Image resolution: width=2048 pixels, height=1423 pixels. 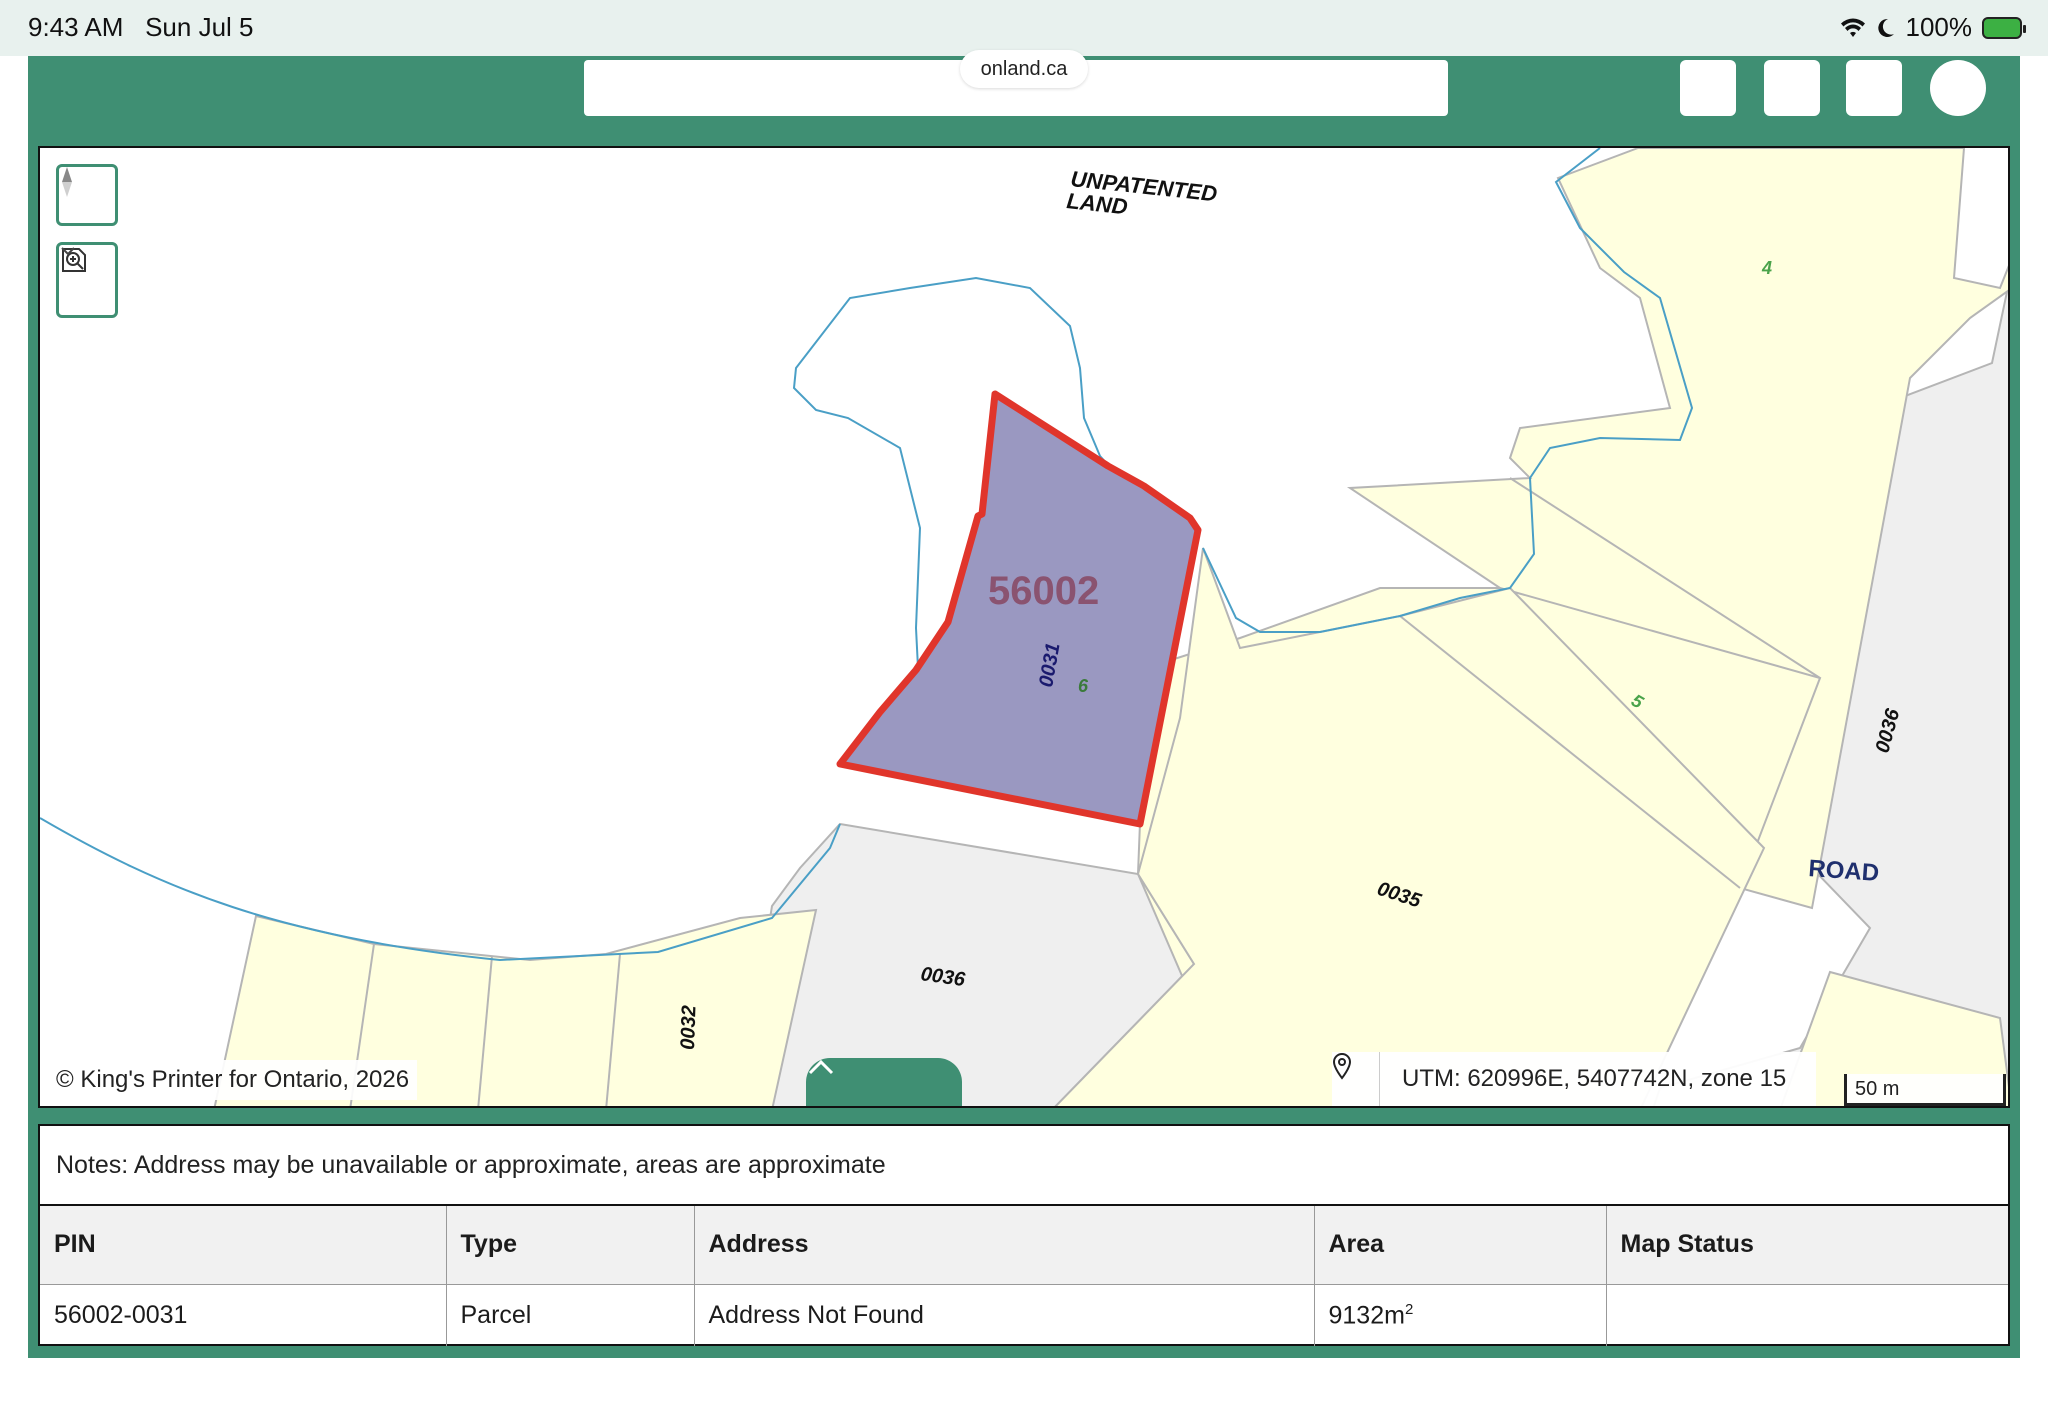 What do you see at coordinates (1852, 27) in the screenshot?
I see `wifi-icon` at bounding box center [1852, 27].